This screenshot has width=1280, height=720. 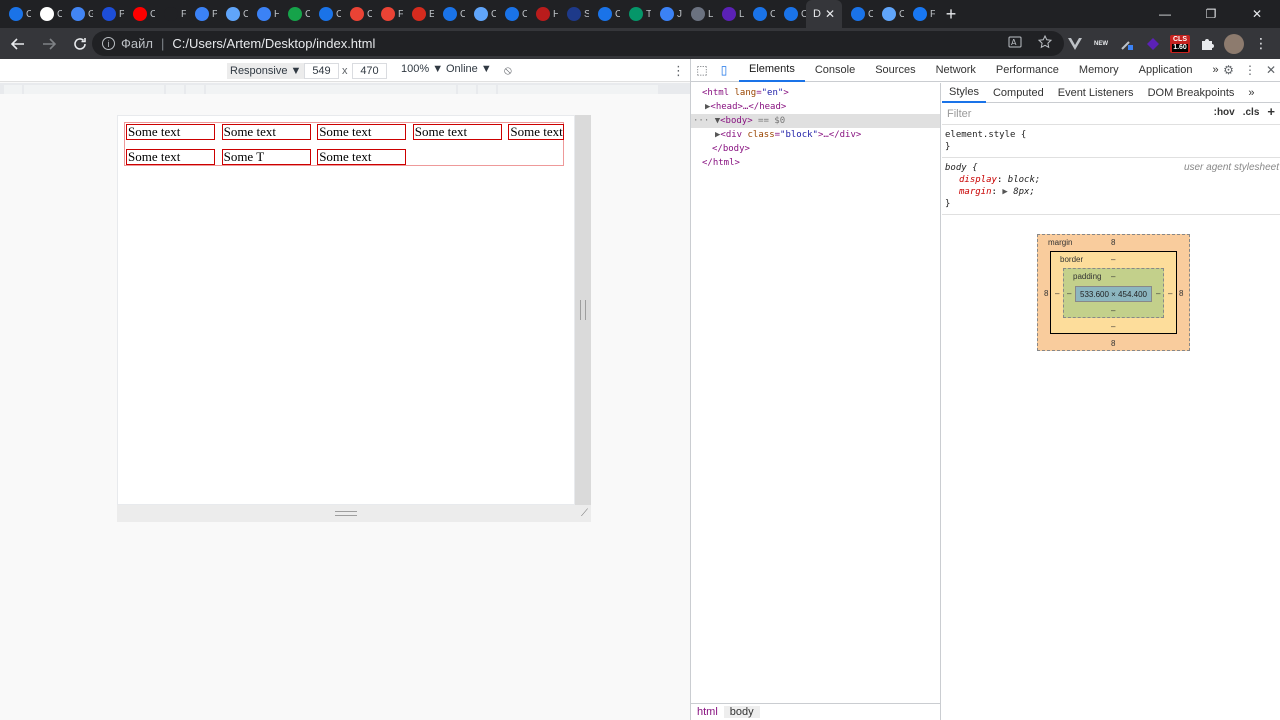 I want to click on dom-node-head: ▶<head>…</head>, so click(x=815, y=107).